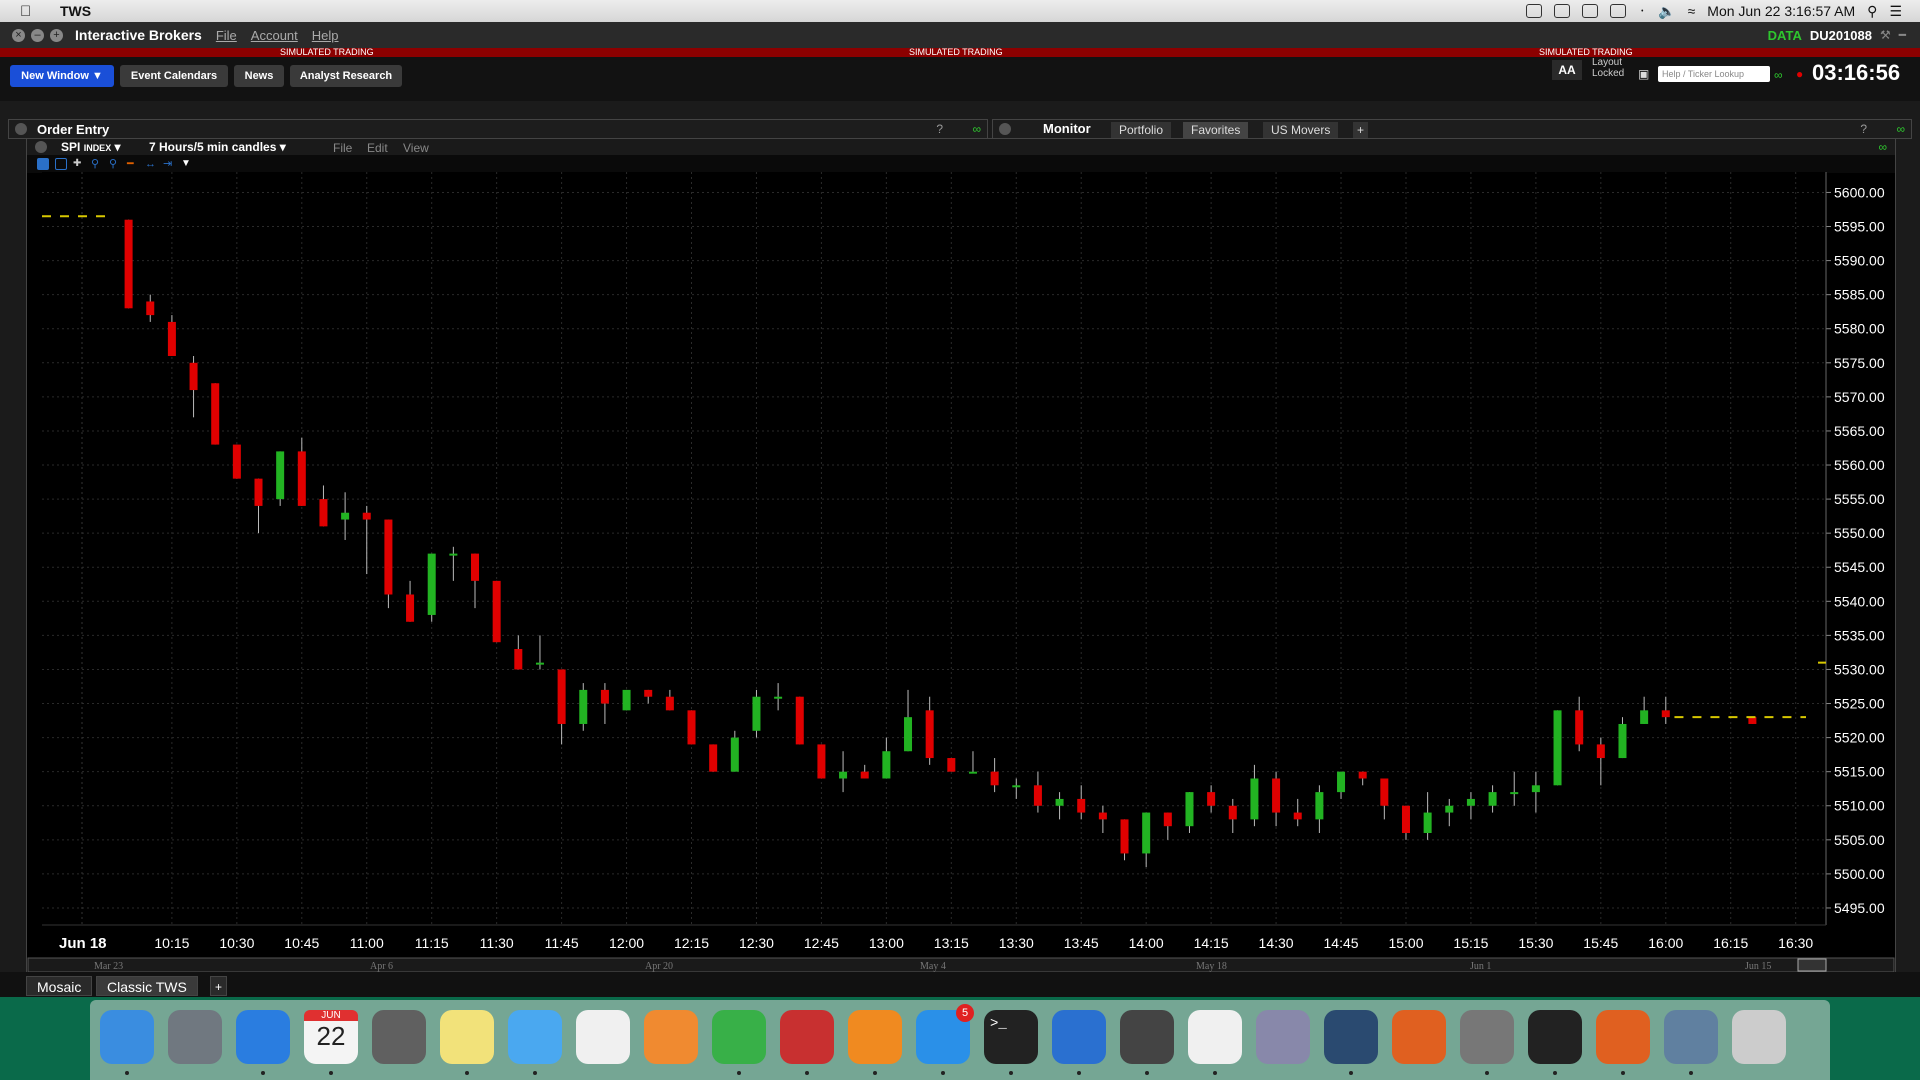  Describe the element at coordinates (467, 1037) in the screenshot. I see `notes-icon` at that location.